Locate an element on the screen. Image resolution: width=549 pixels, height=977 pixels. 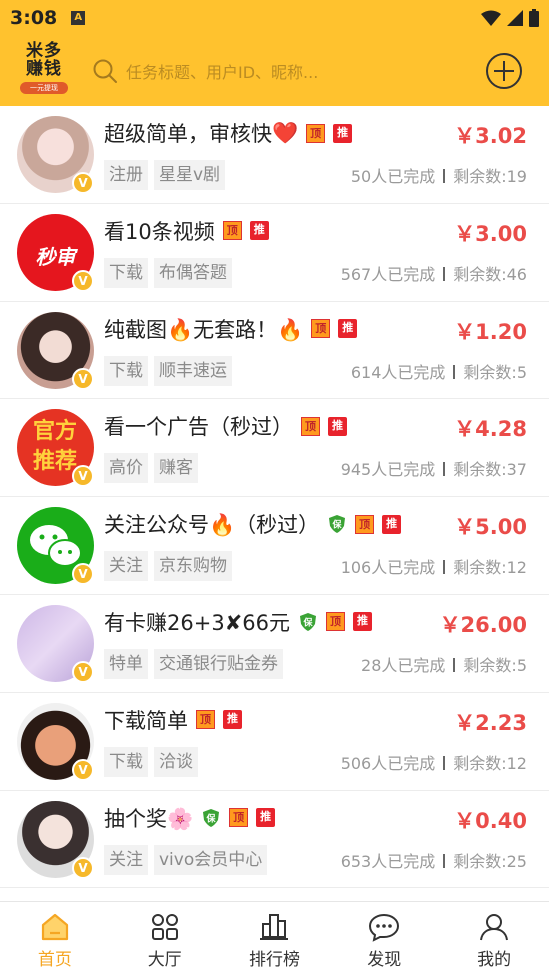
logo-text-1: 米多 is located at coordinates (44, 51).